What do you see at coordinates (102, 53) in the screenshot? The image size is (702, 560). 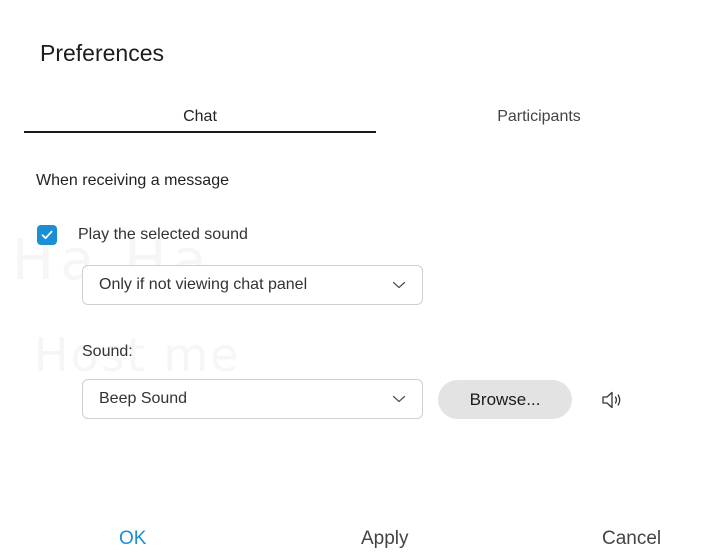 I see `dialog-title: Preferences` at bounding box center [102, 53].